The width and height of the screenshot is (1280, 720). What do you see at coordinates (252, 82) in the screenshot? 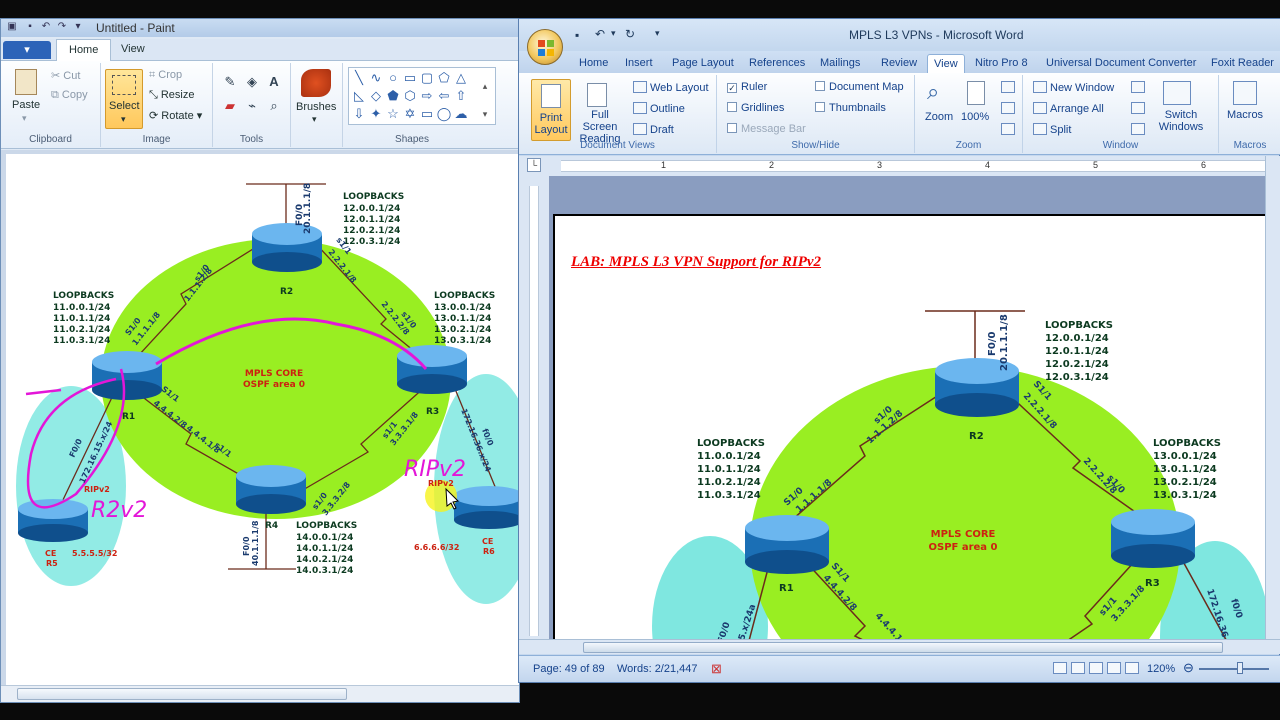
I see `fill-icon: ◈` at bounding box center [252, 82].